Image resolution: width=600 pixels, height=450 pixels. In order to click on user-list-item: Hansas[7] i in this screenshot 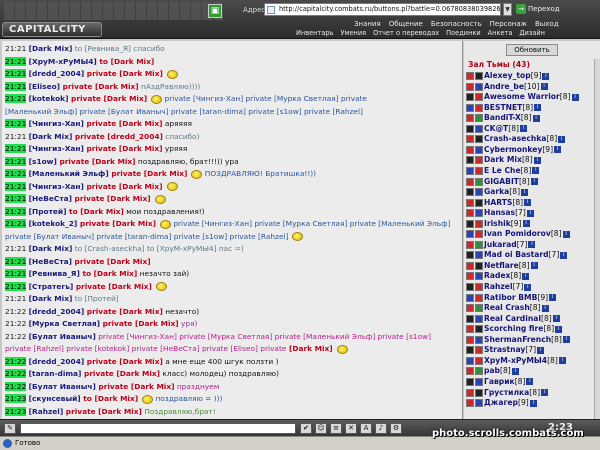, I will do `click(500, 213)`.